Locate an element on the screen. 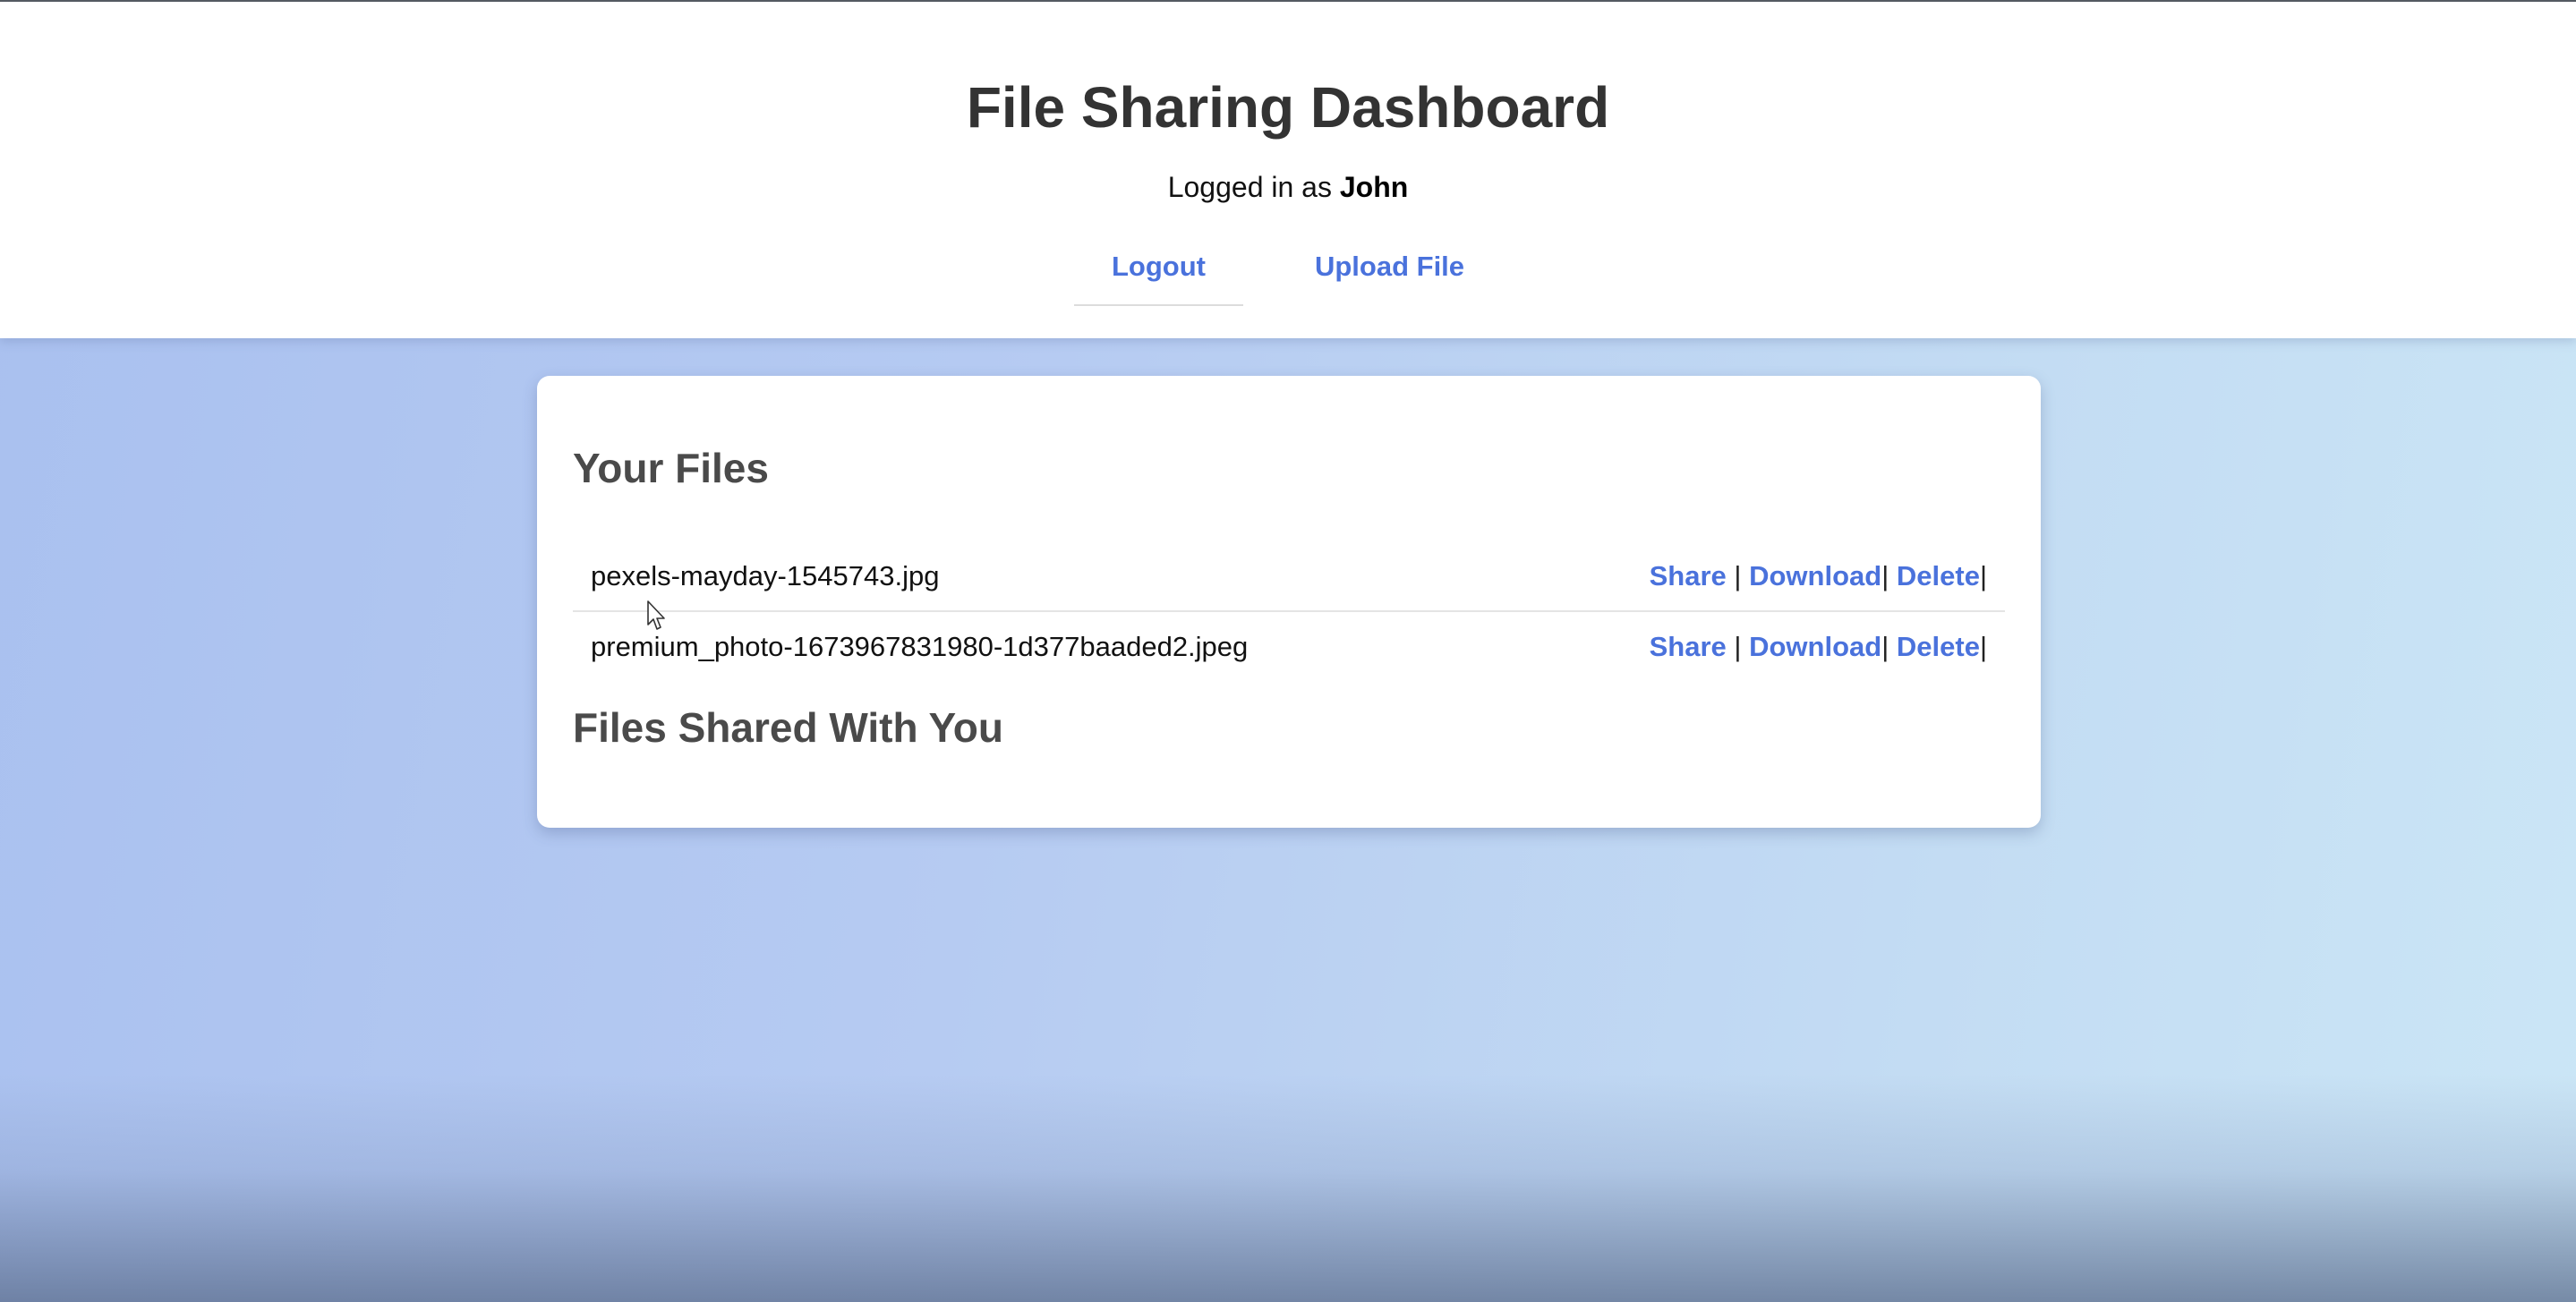 The width and height of the screenshot is (2576, 1302). file-name: pexels-mayday-1545743.jpg is located at coordinates (765, 576).